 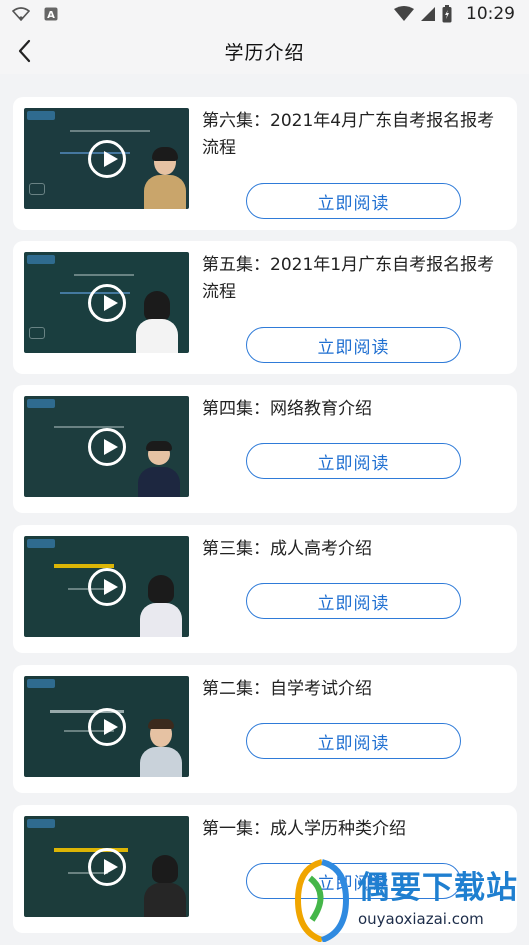 What do you see at coordinates (447, 14) in the screenshot?
I see `battery-icon` at bounding box center [447, 14].